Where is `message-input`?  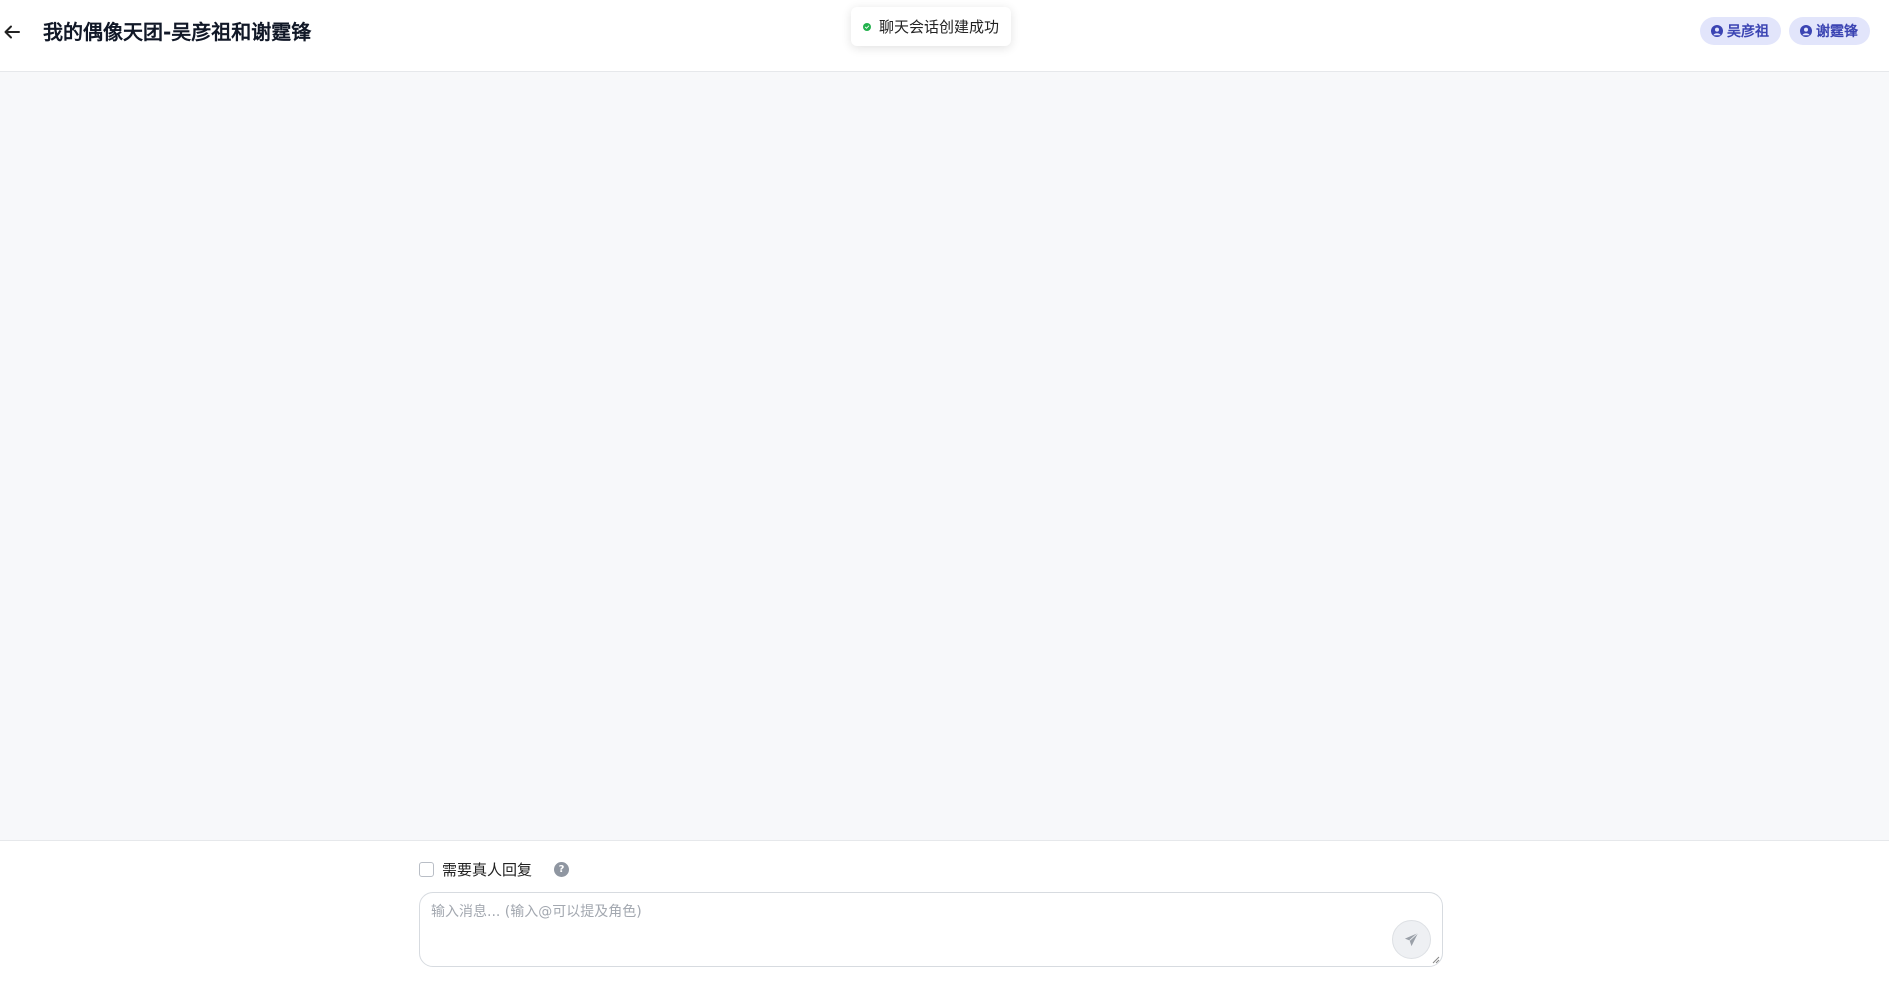 message-input is located at coordinates (931, 929).